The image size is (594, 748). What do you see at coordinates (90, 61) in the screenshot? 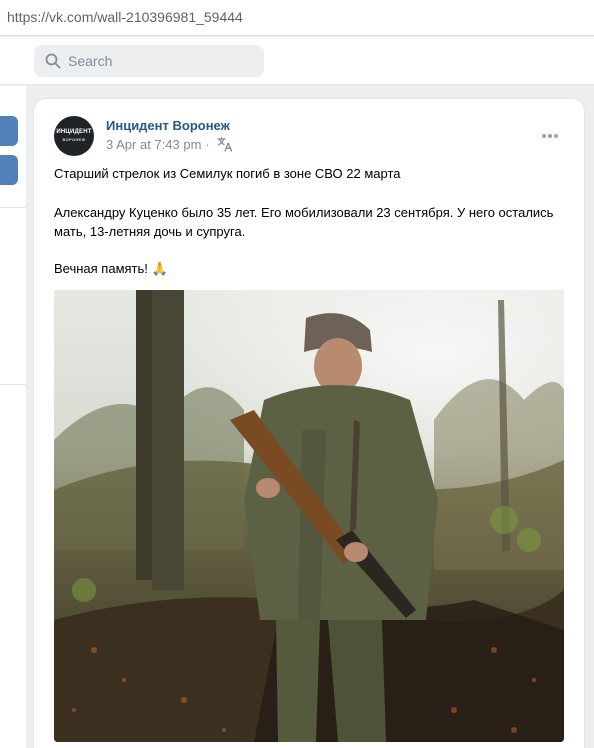
I see `search-placeholder: Search` at bounding box center [90, 61].